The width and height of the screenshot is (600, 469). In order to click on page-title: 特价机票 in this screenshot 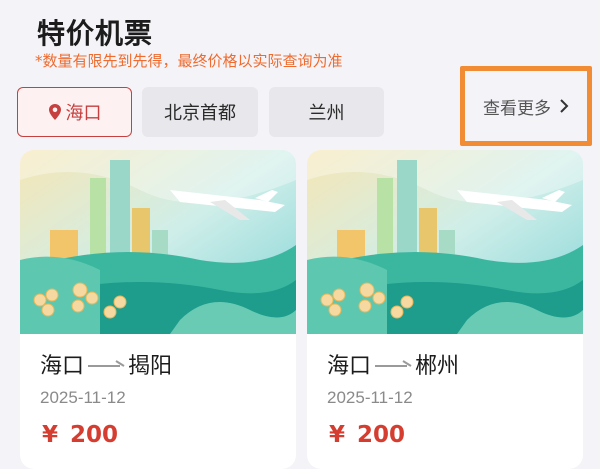, I will do `click(95, 33)`.